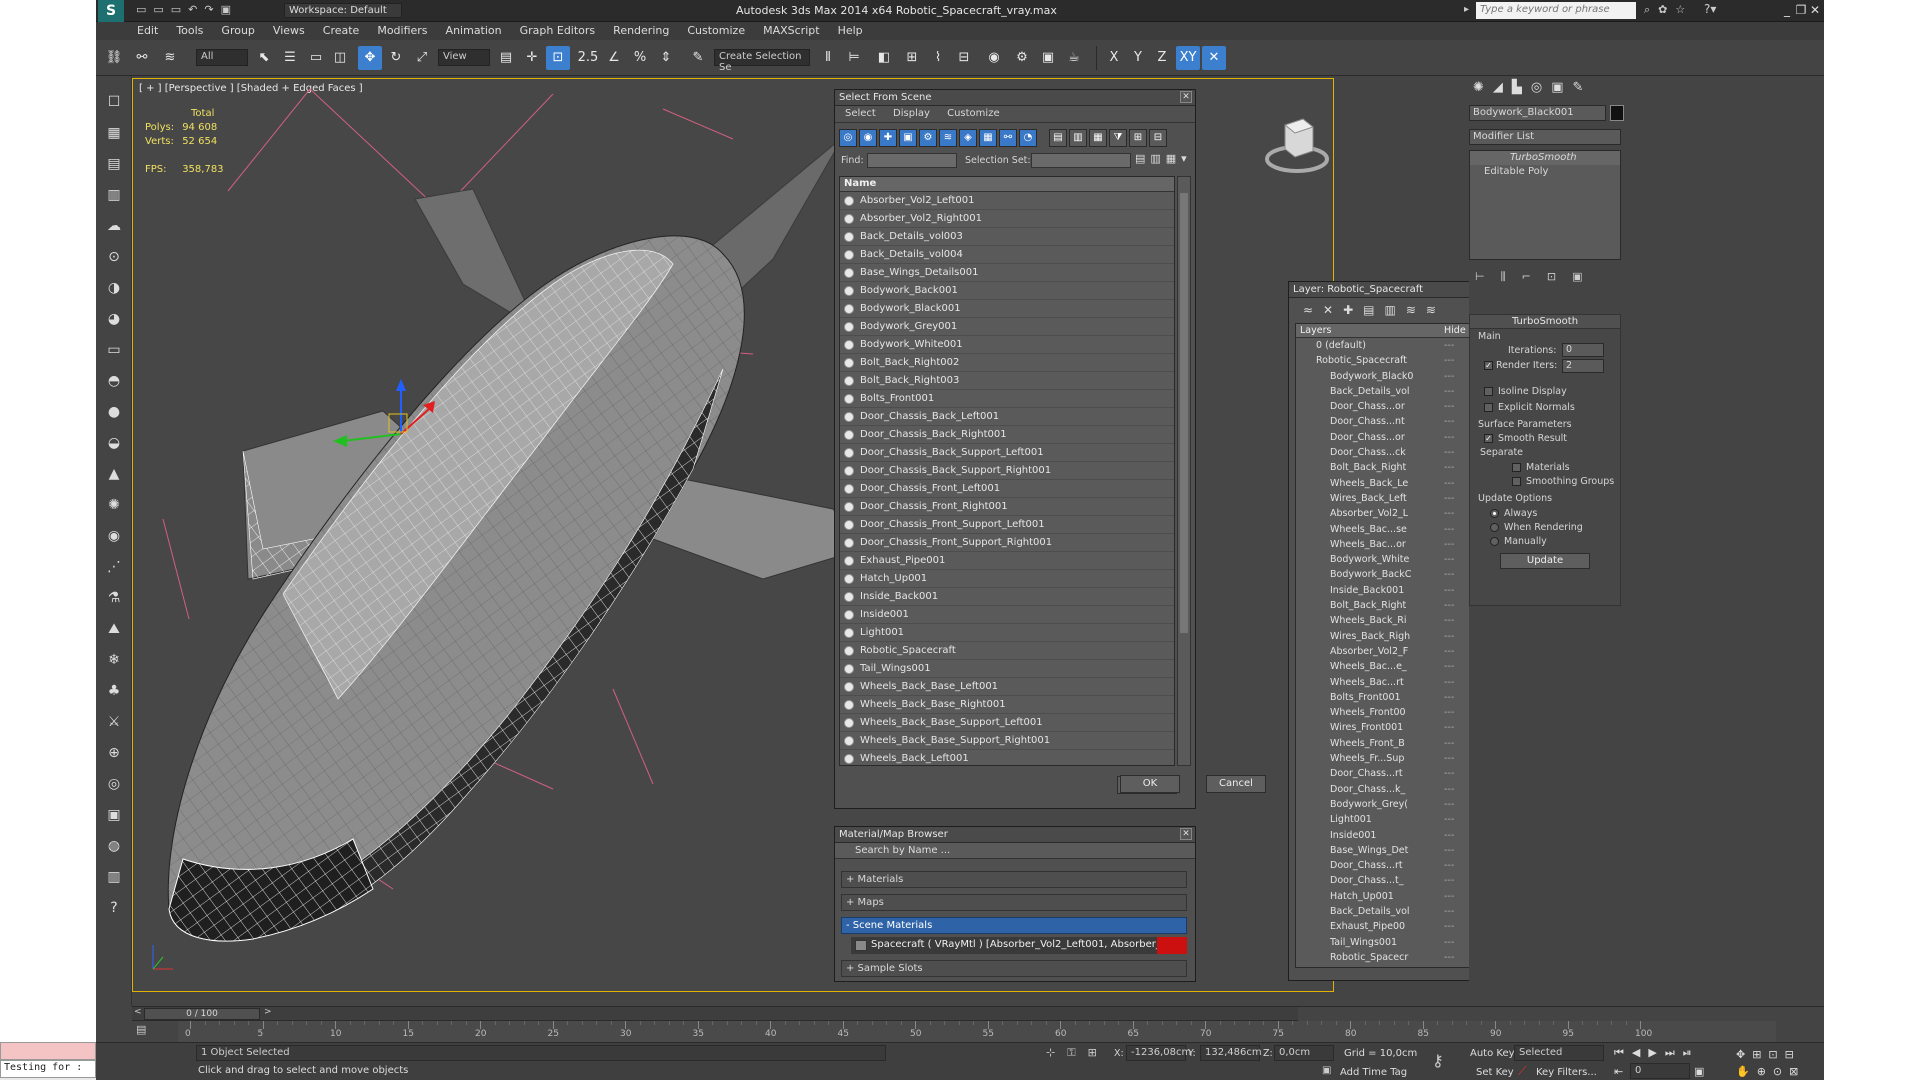  What do you see at coordinates (1186, 834) in the screenshot?
I see `material-browser-close-icon: ✕` at bounding box center [1186, 834].